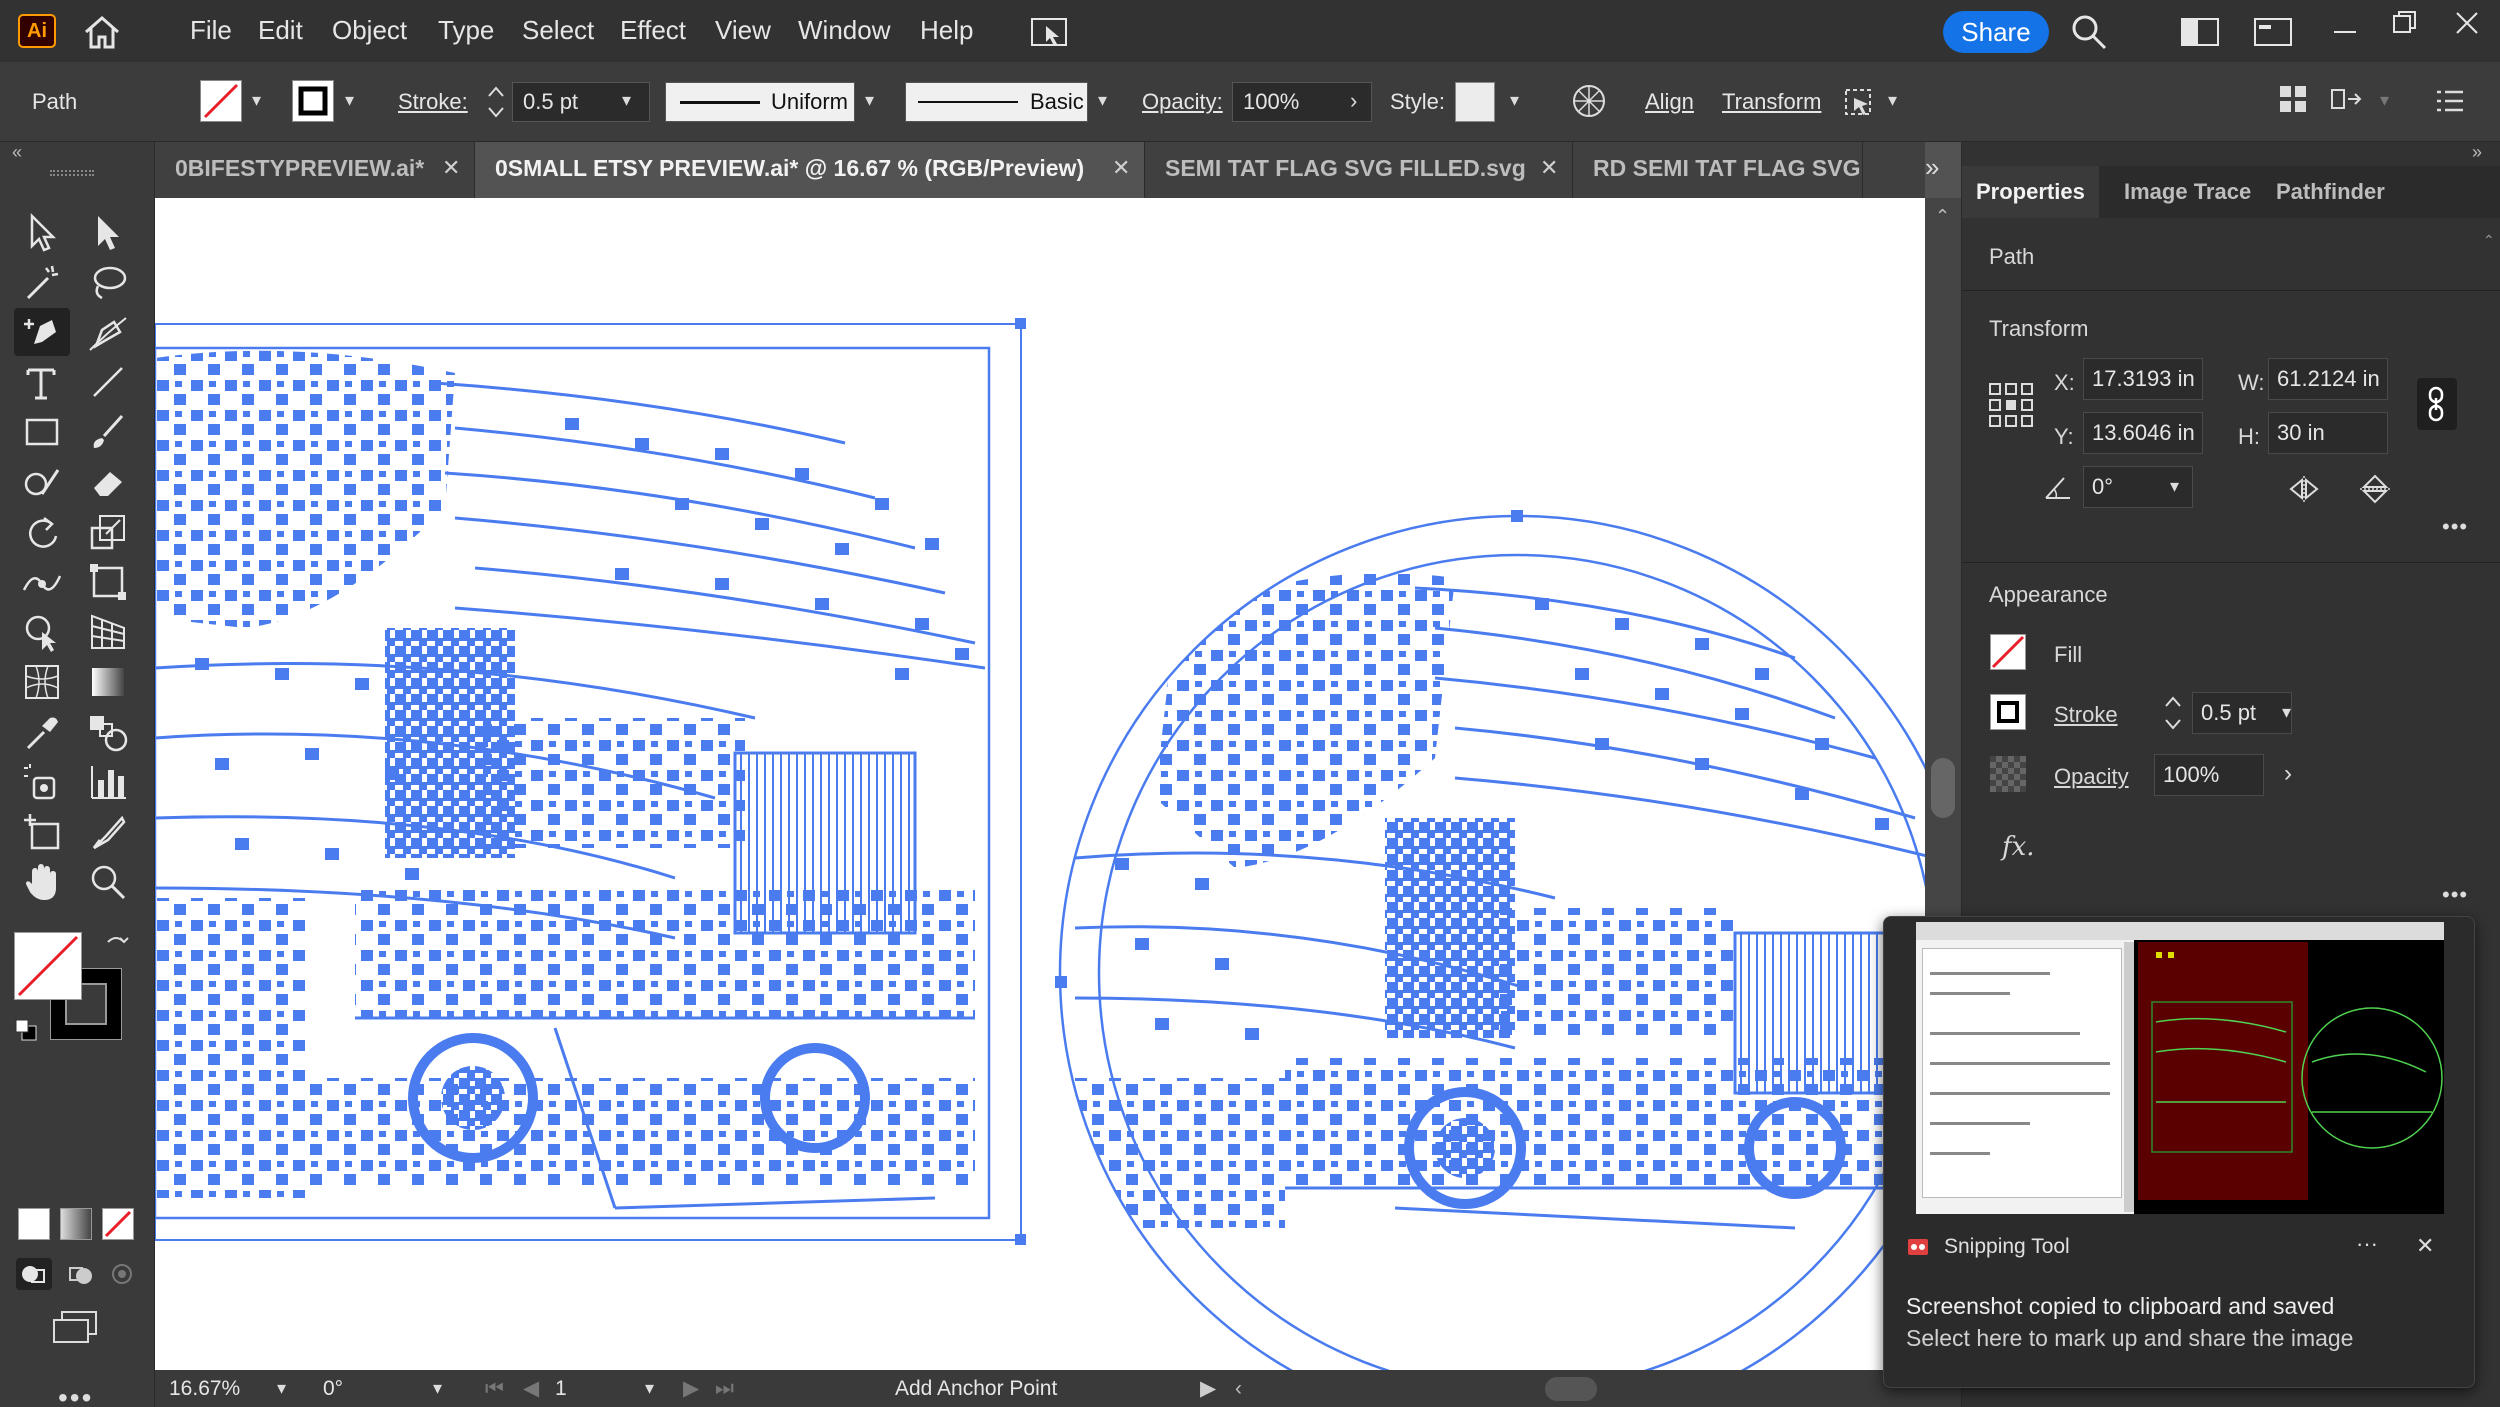 The image size is (2500, 1407). Describe the element at coordinates (108, 582) in the screenshot. I see `free-transform-tool-icon` at that location.